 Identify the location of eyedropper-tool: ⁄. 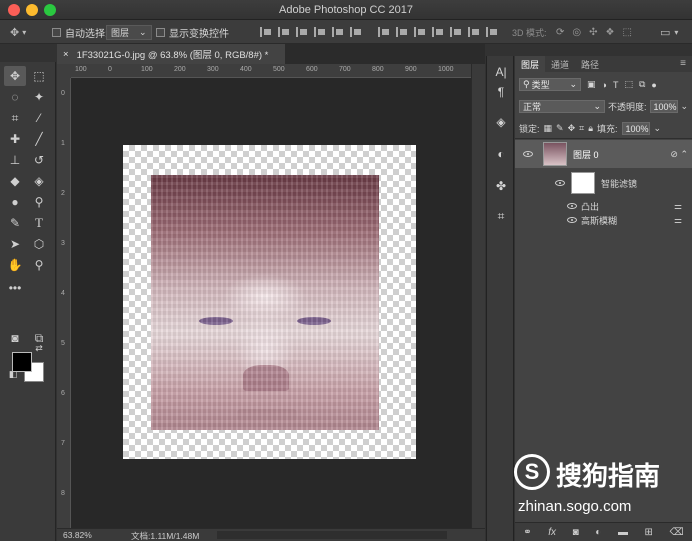
(39, 118).